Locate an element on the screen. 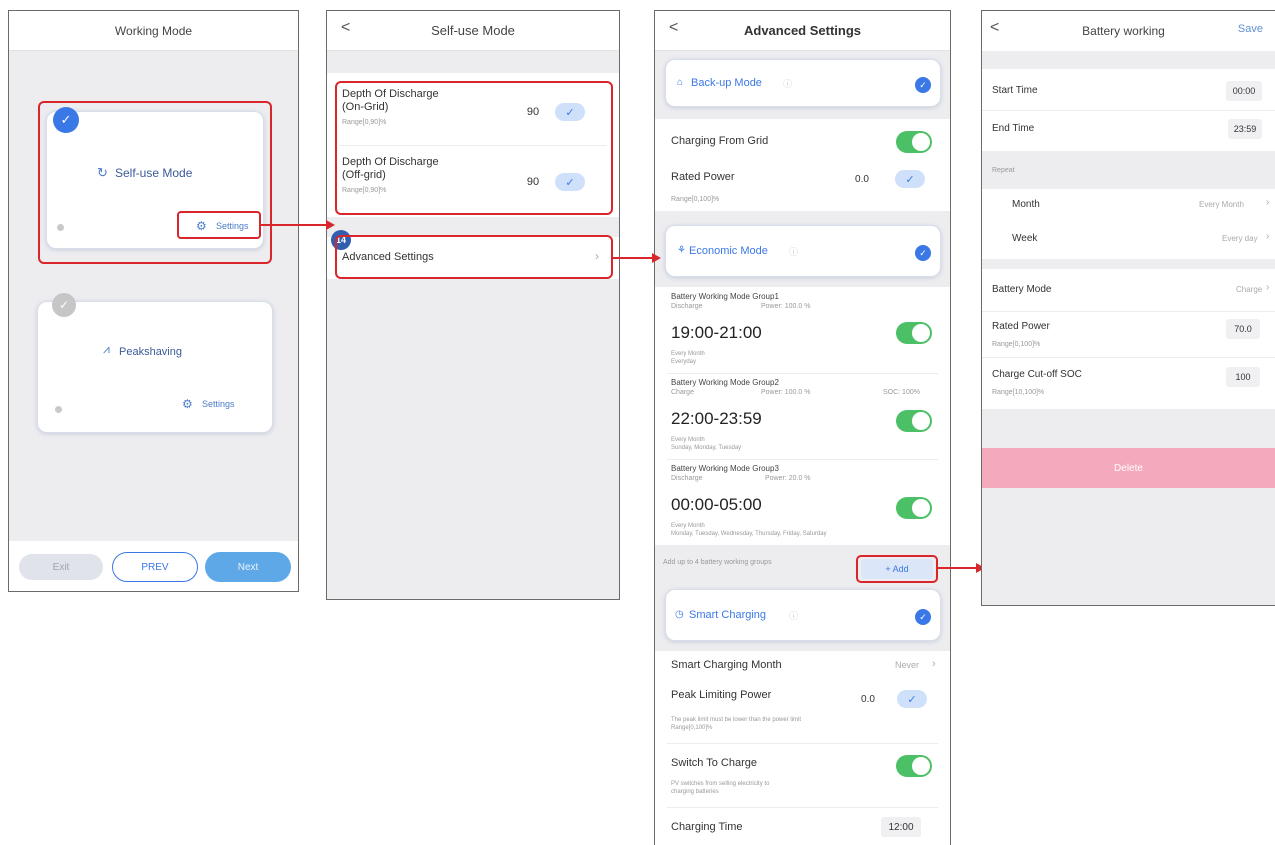 This screenshot has width=1275, height=845. group2-repeat-month: Every Month is located at coordinates (688, 440).